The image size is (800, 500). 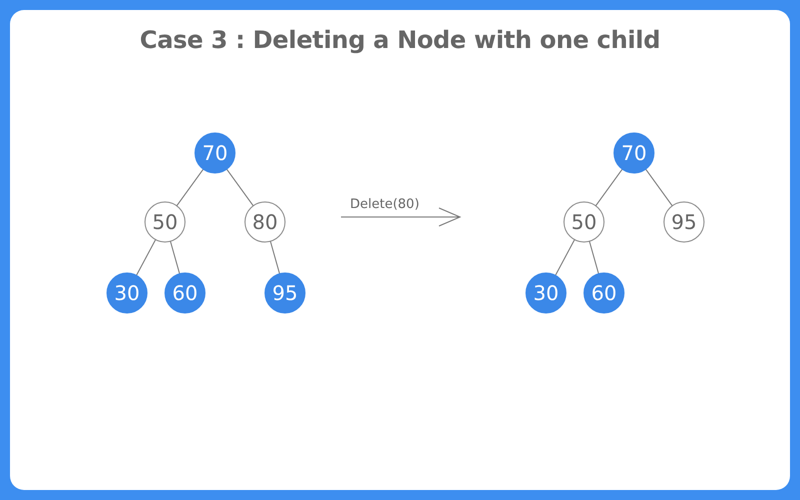 What do you see at coordinates (385, 204) in the screenshot?
I see `arrow-label: Delete(80)` at bounding box center [385, 204].